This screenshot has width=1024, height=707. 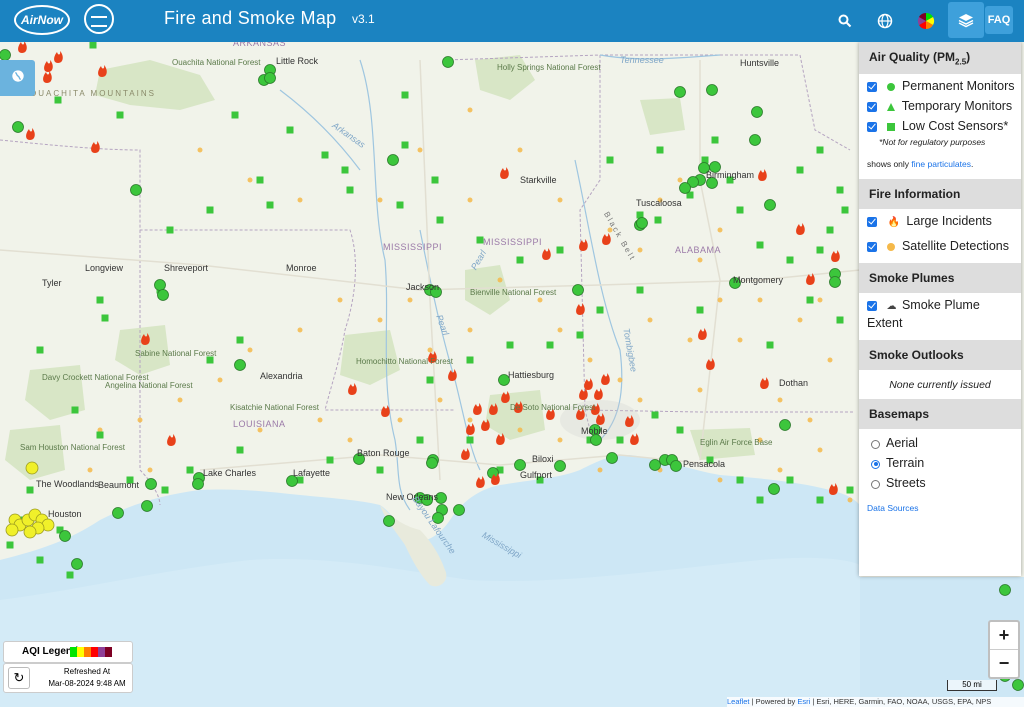 What do you see at coordinates (940, 107) in the screenshot?
I see `temporary-monitors-toggle: Temporary Monitors` at bounding box center [940, 107].